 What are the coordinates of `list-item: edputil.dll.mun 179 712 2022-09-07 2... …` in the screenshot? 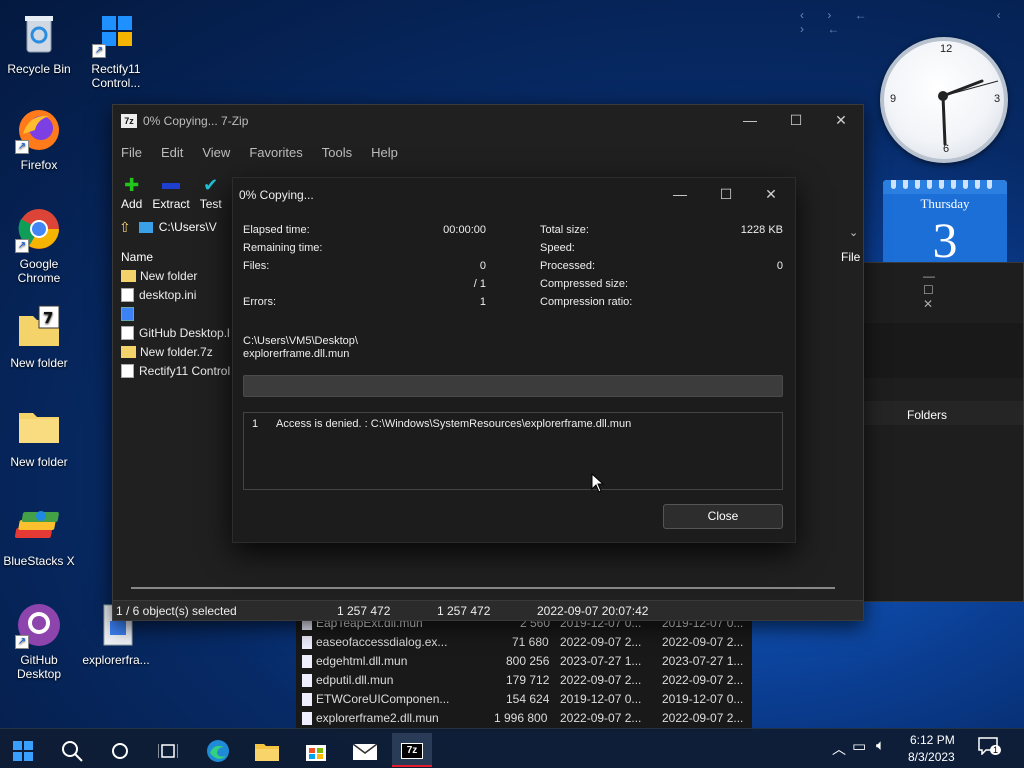 It's located at (527, 680).